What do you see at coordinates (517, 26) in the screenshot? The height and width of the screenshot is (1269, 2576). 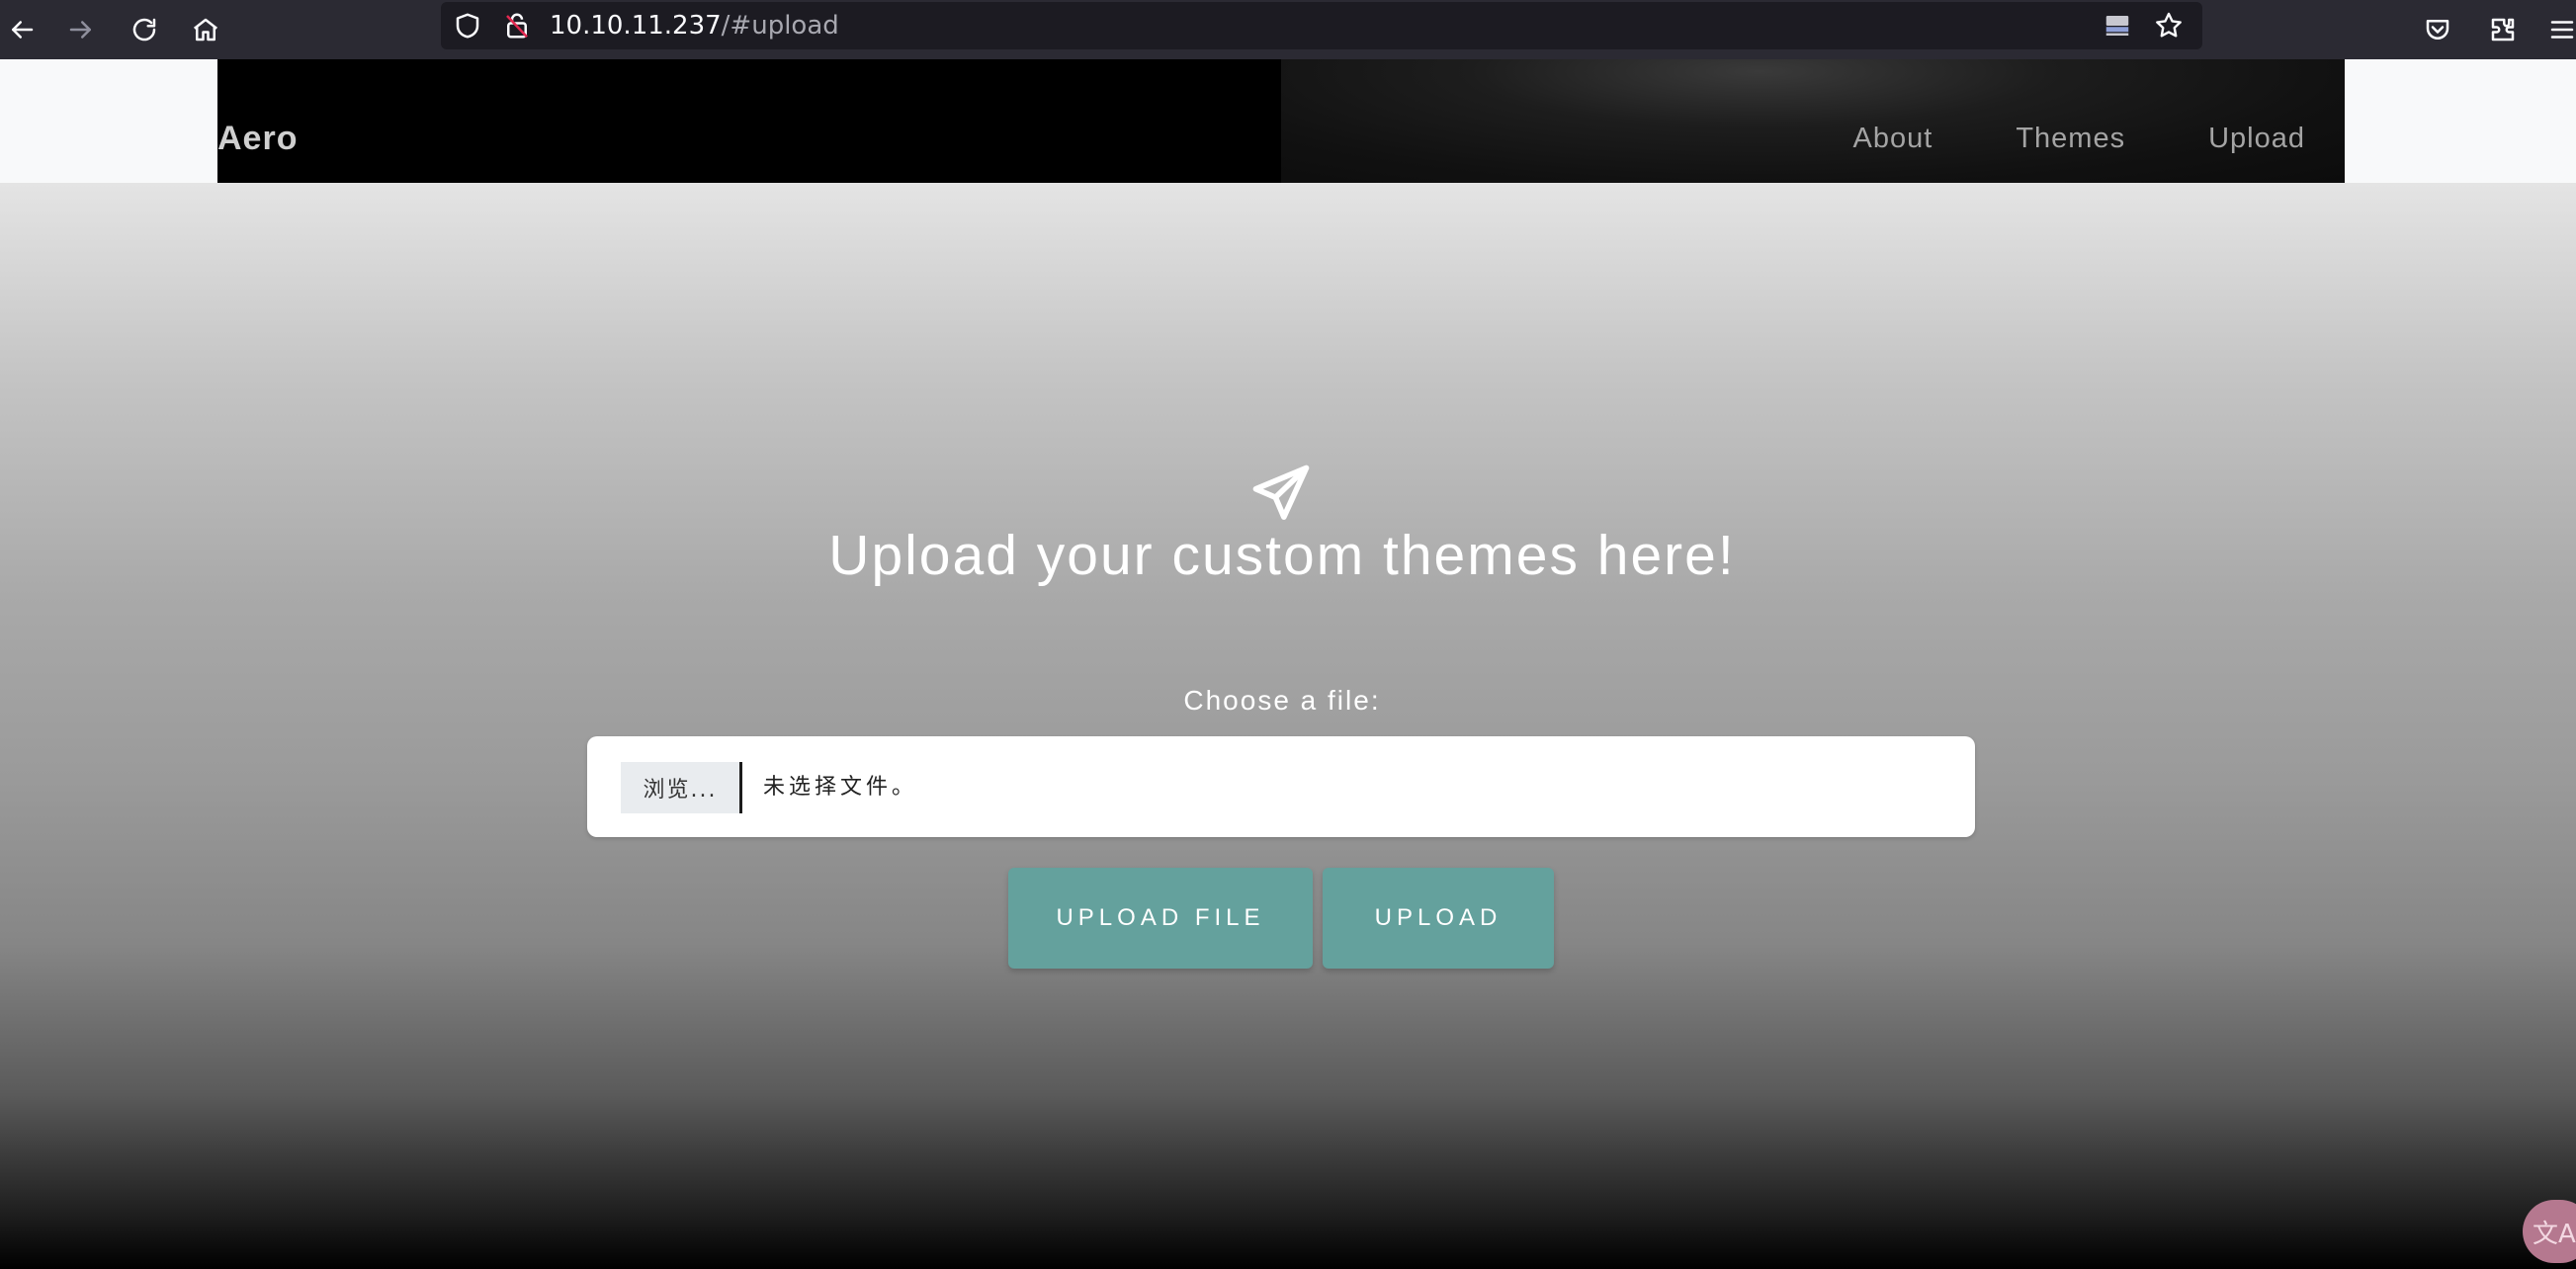 I see `insecure-lock-icon` at bounding box center [517, 26].